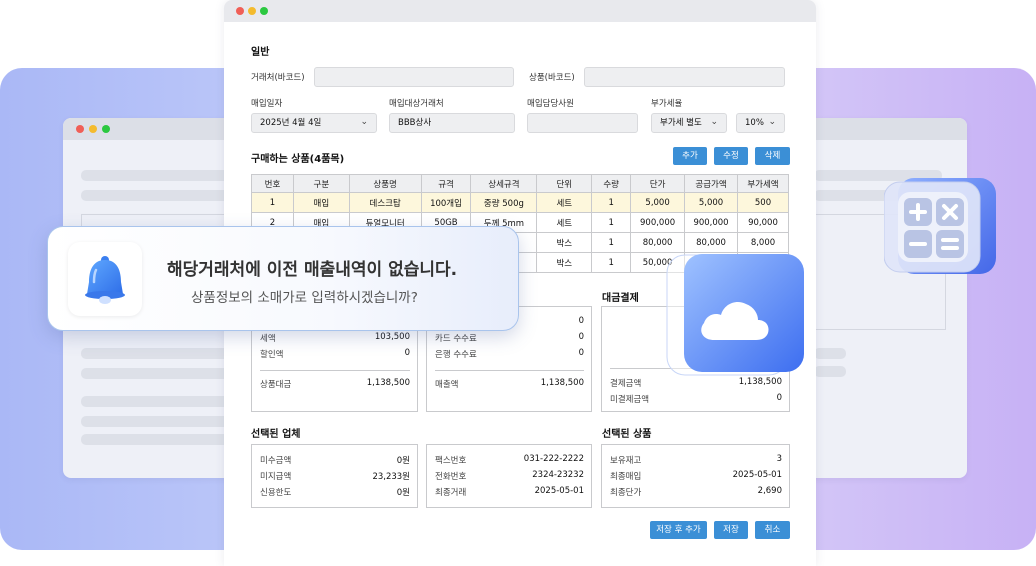 This screenshot has width=1036, height=566. What do you see at coordinates (763, 242) in the screenshot?
I see `table-cell: 8,000` at bounding box center [763, 242].